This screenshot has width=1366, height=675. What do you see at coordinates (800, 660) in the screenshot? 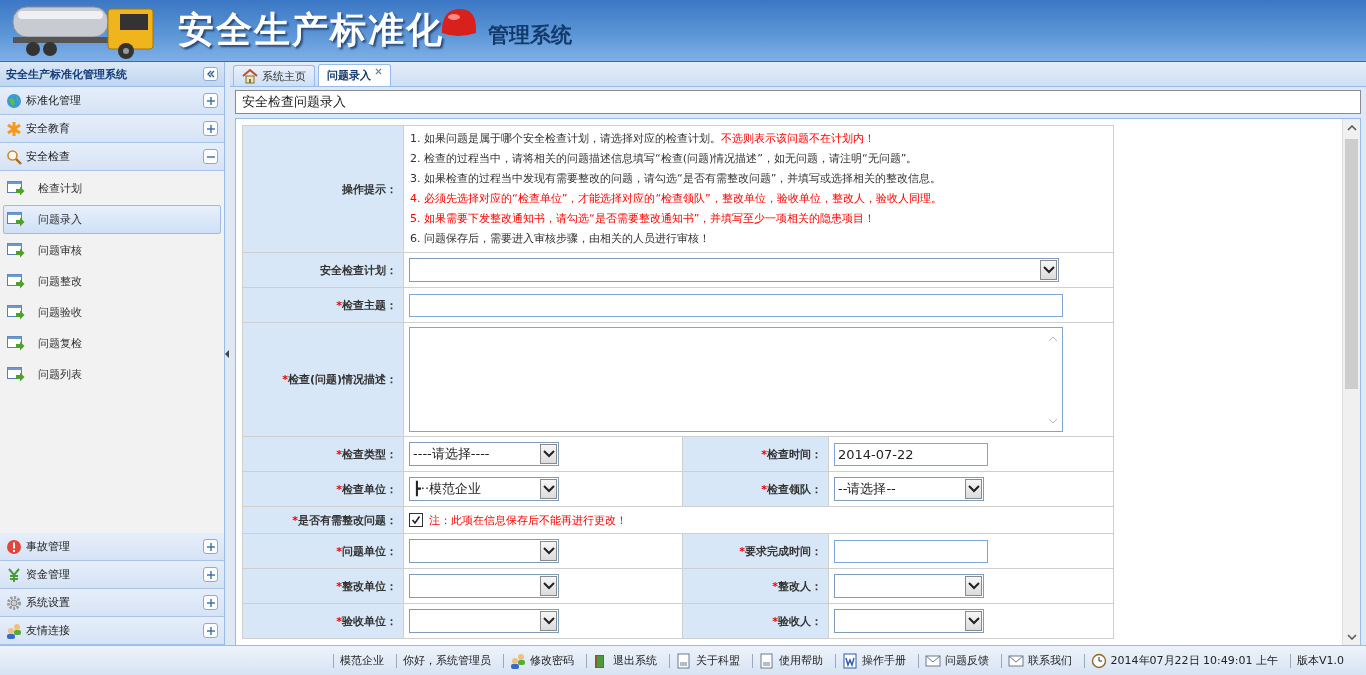
I see `status-link: 使用帮助` at bounding box center [800, 660].